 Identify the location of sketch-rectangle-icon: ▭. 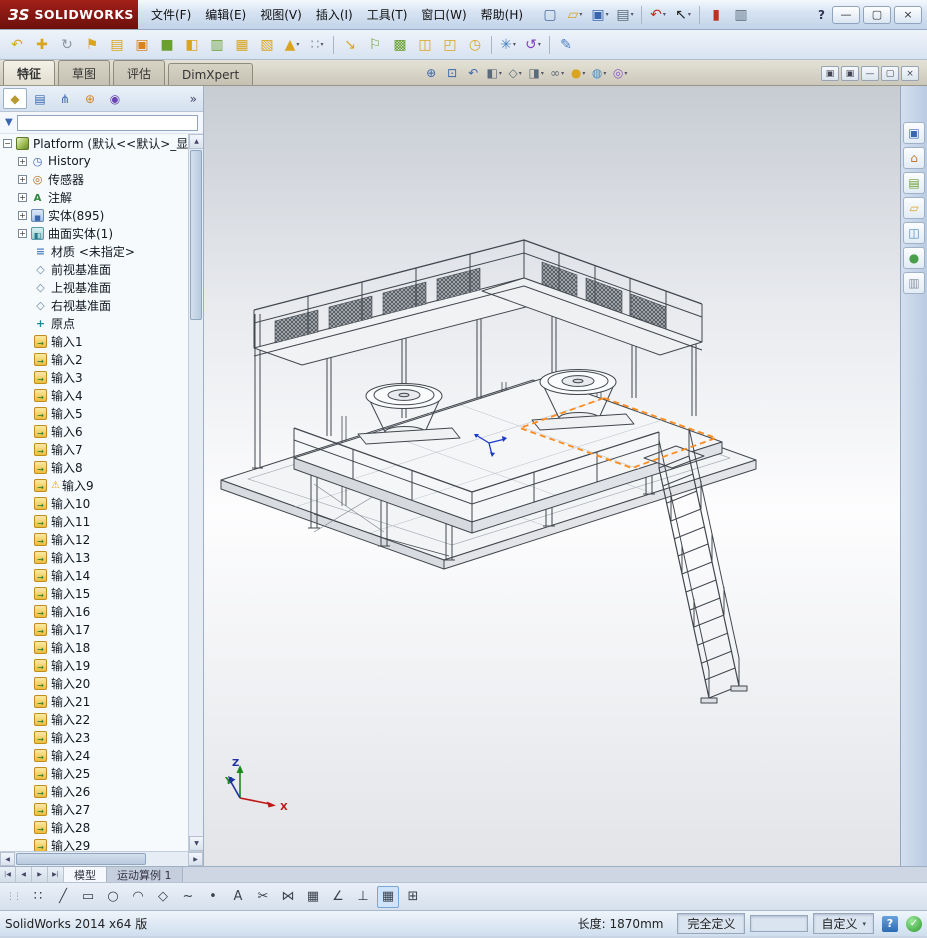
(88, 897).